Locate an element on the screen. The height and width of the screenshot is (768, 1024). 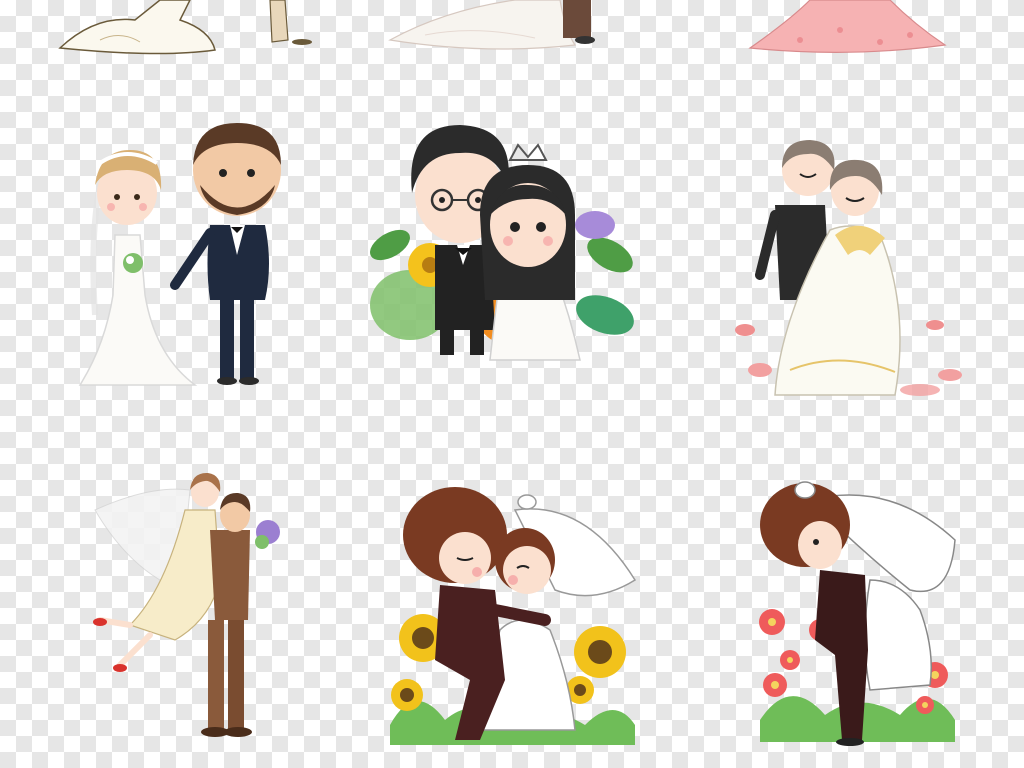
bearded-groom-and-bride-illustration is located at coordinates (179, 254).